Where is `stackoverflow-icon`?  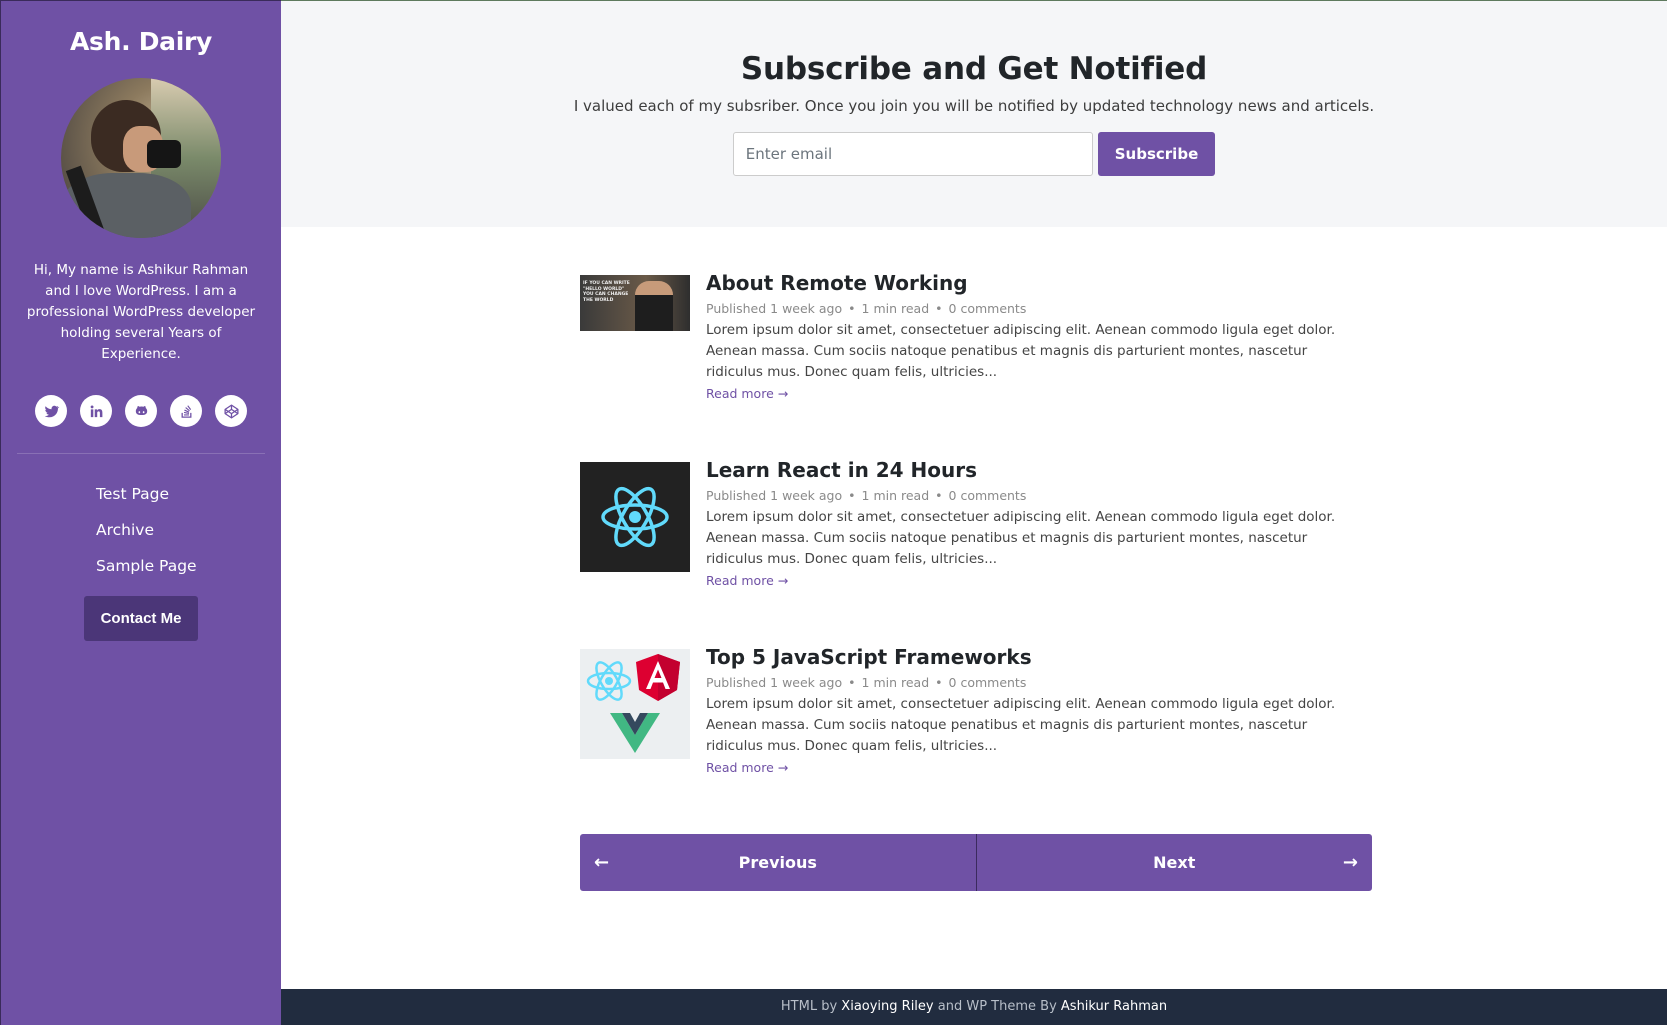 stackoverflow-icon is located at coordinates (186, 411).